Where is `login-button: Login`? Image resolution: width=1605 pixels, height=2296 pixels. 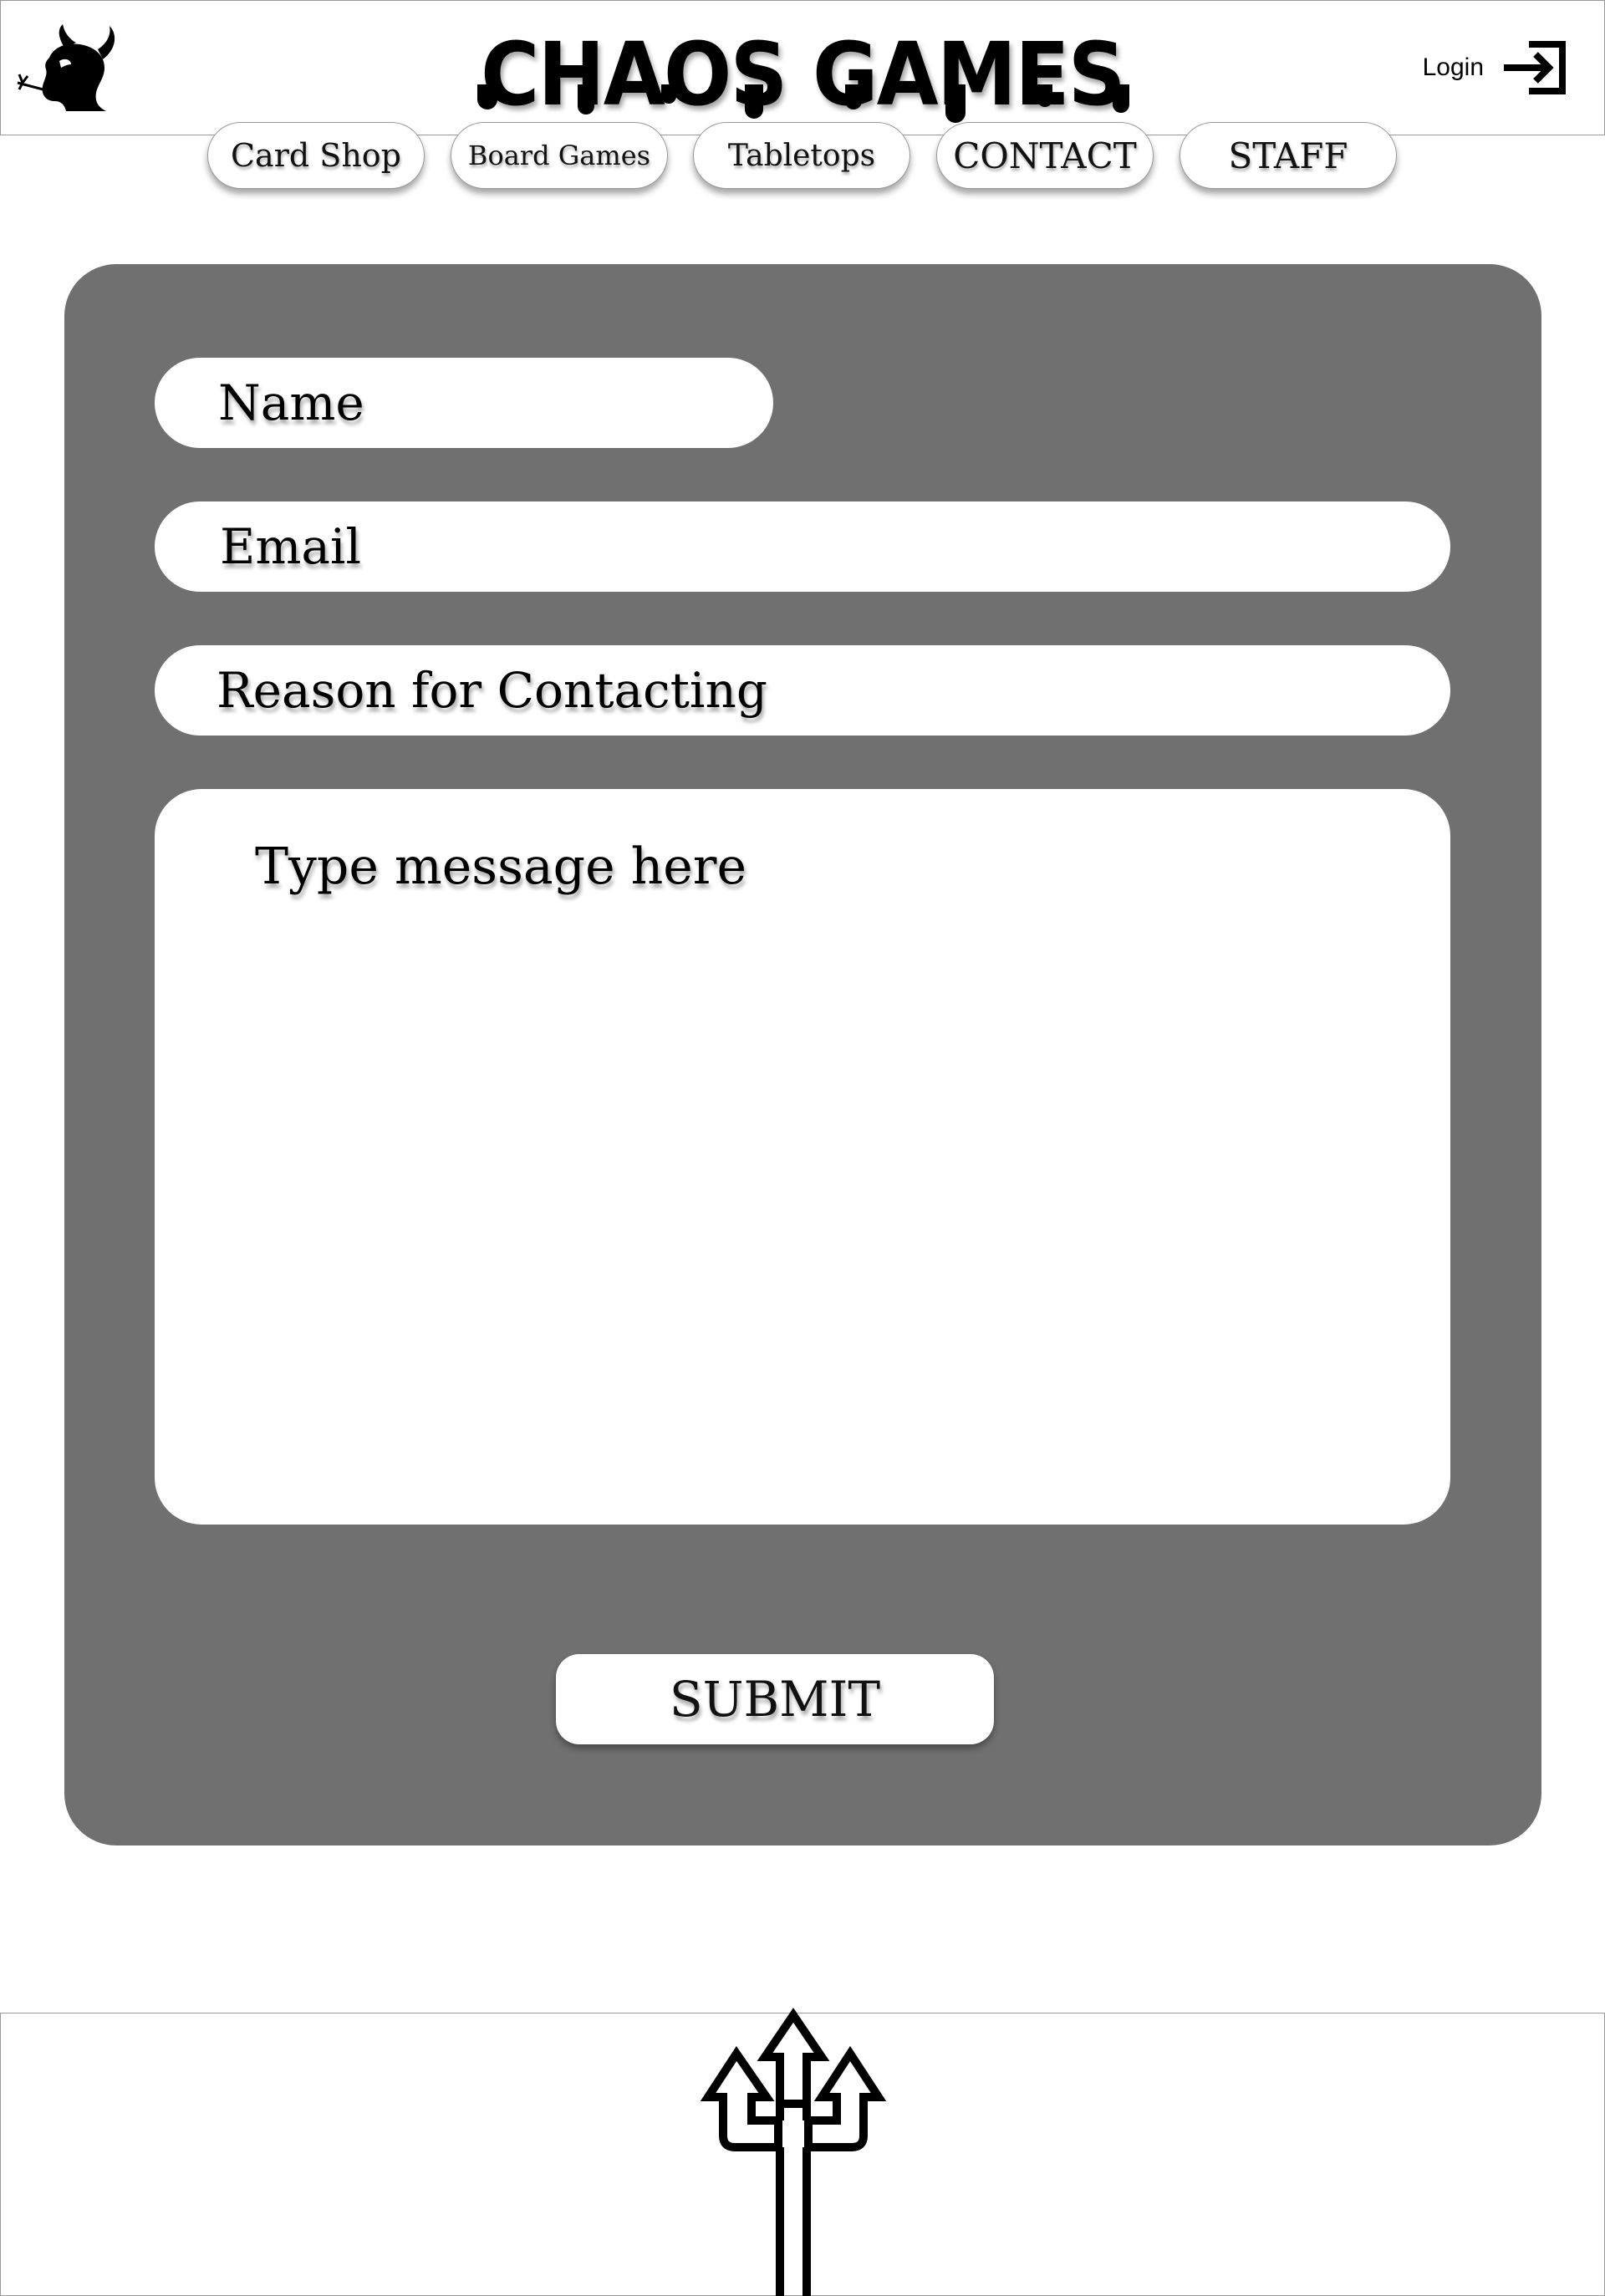 login-button: Login is located at coordinates (1495, 67).